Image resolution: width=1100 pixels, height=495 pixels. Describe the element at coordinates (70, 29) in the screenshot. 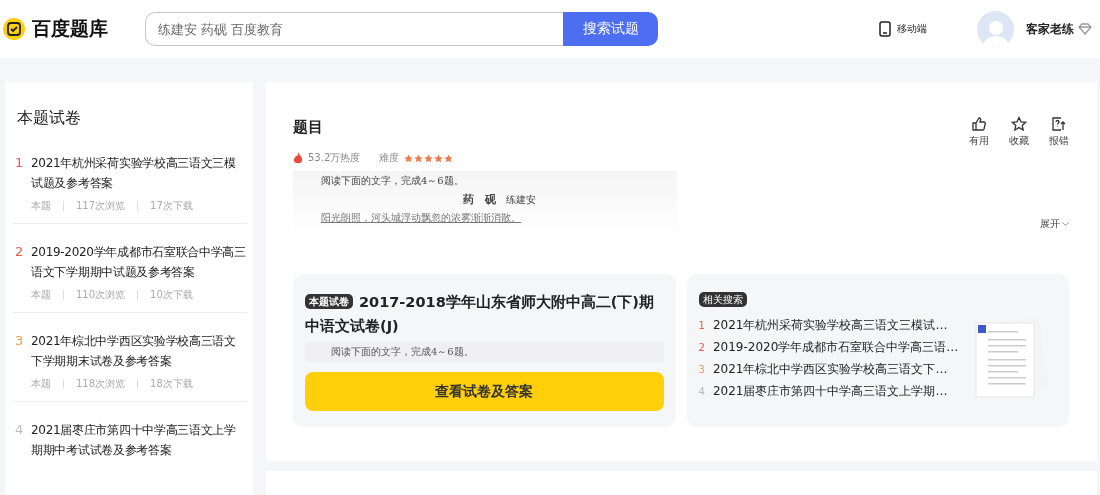

I see `logo-text: 百度题库` at that location.